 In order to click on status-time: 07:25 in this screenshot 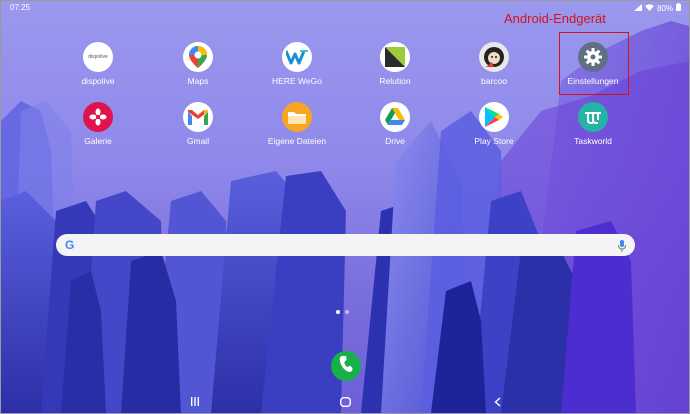, I will do `click(20, 7)`.